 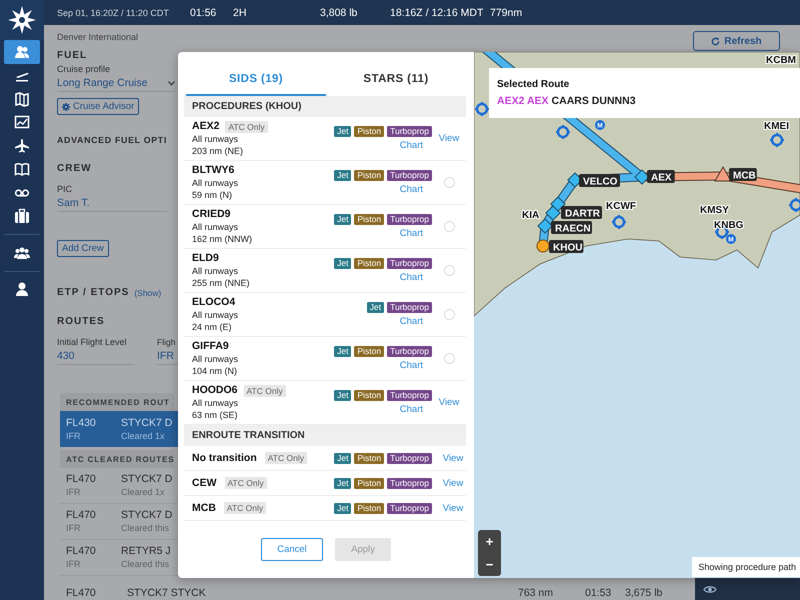 I want to click on cruise-advisor-button: Cruise Advisor, so click(x=98, y=106).